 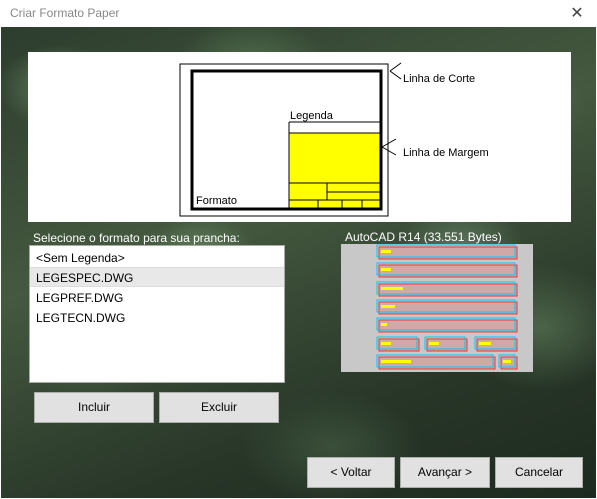 What do you see at coordinates (298, 13) in the screenshot?
I see `title-bar: Criar Formato Paper ✕` at bounding box center [298, 13].